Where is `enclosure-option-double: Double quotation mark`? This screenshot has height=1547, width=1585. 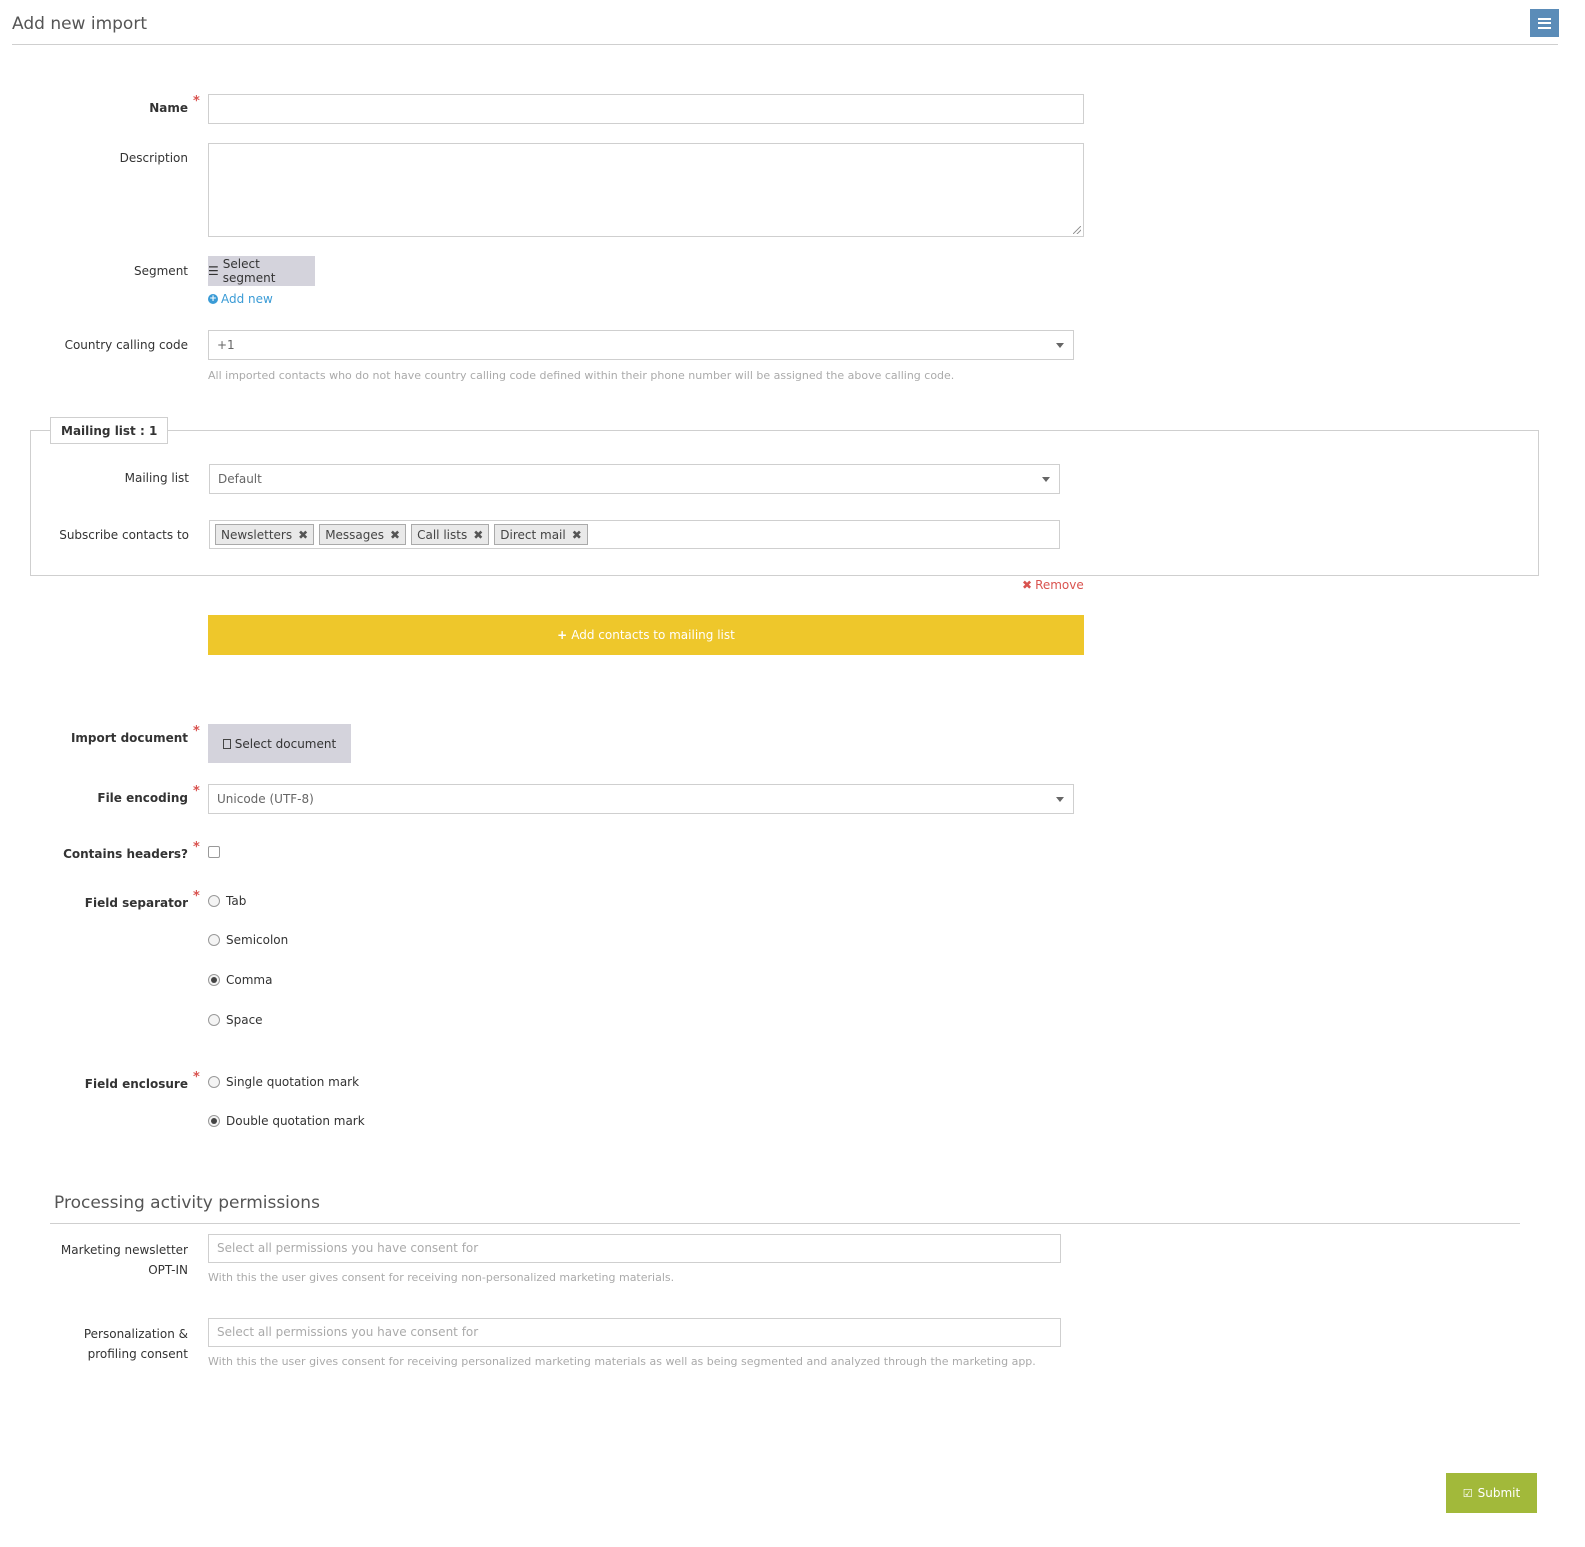 enclosure-option-double: Double quotation mark is located at coordinates (286, 1121).